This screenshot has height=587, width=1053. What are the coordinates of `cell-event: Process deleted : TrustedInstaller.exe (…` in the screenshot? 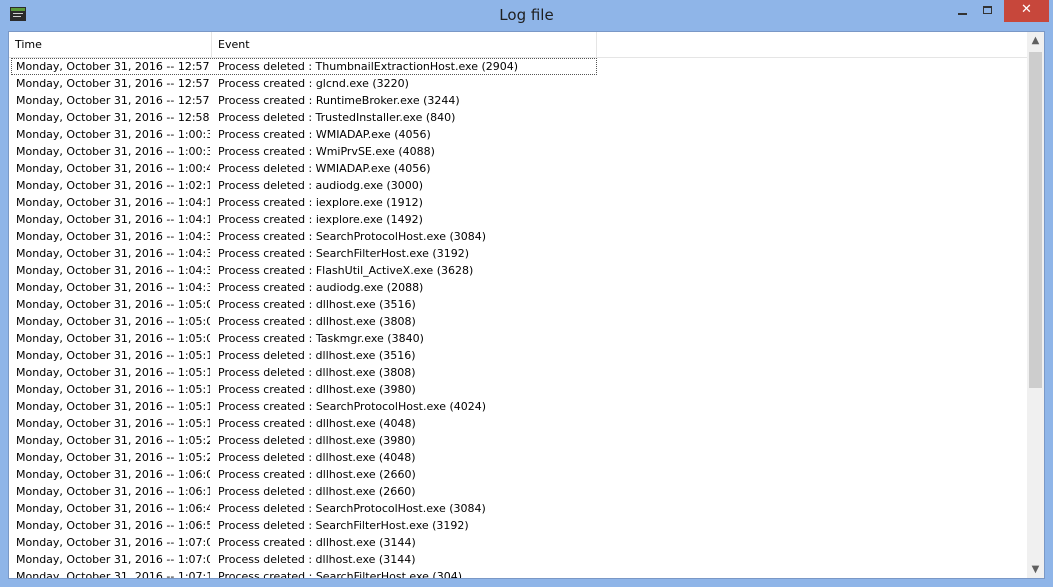 It's located at (337, 117).